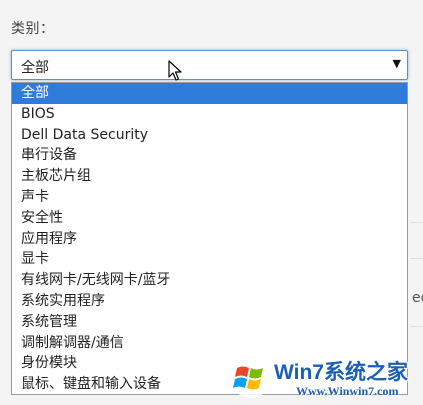  I want to click on dropdown-option: 系统管理, so click(209, 322).